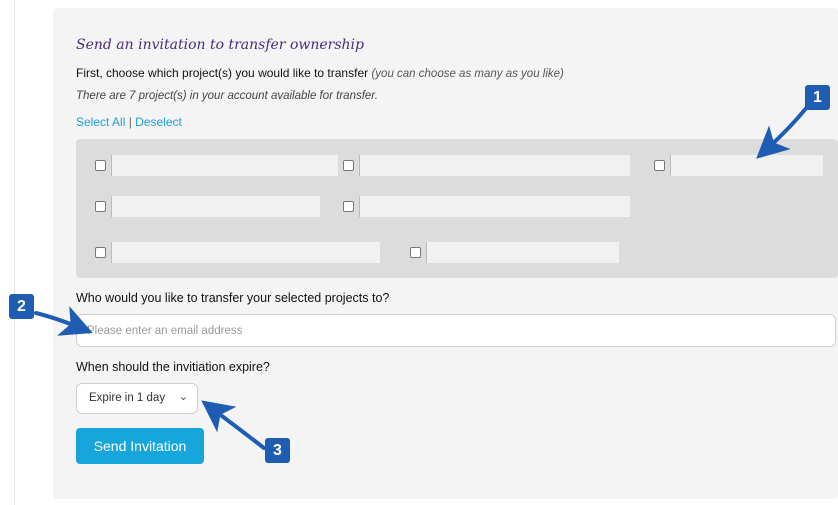 The height and width of the screenshot is (505, 838). What do you see at coordinates (21, 306) in the screenshot?
I see `callout-badge-2: 2` at bounding box center [21, 306].